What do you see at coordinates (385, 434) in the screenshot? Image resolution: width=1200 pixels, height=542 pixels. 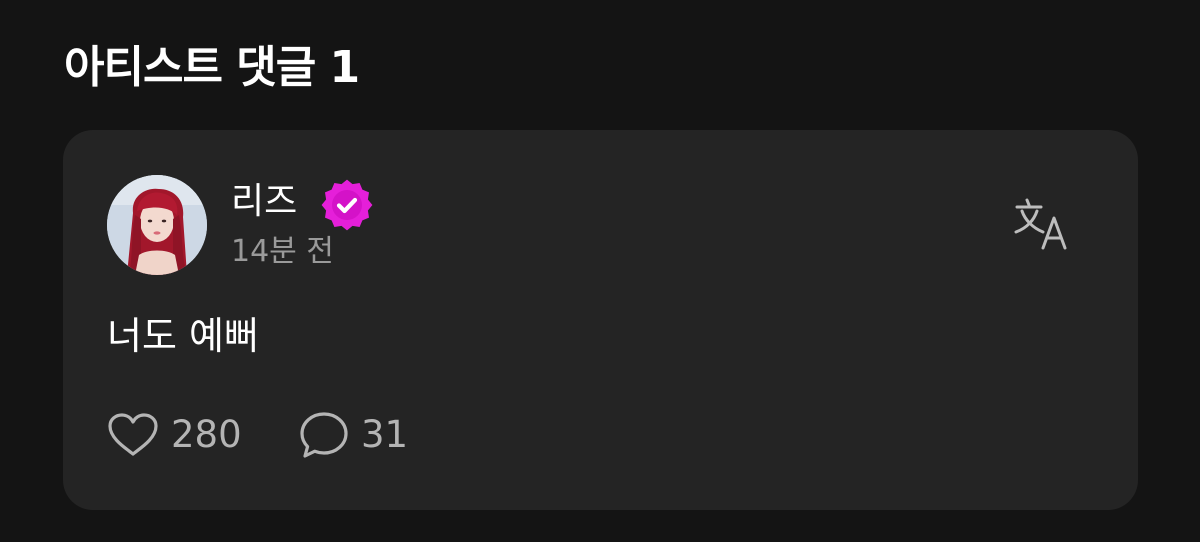 I see `reply-count: 31` at bounding box center [385, 434].